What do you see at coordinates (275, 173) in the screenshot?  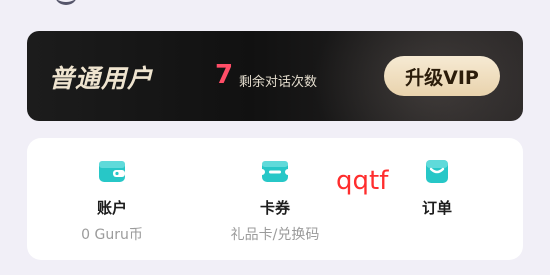 I see `ticket-icon` at bounding box center [275, 173].